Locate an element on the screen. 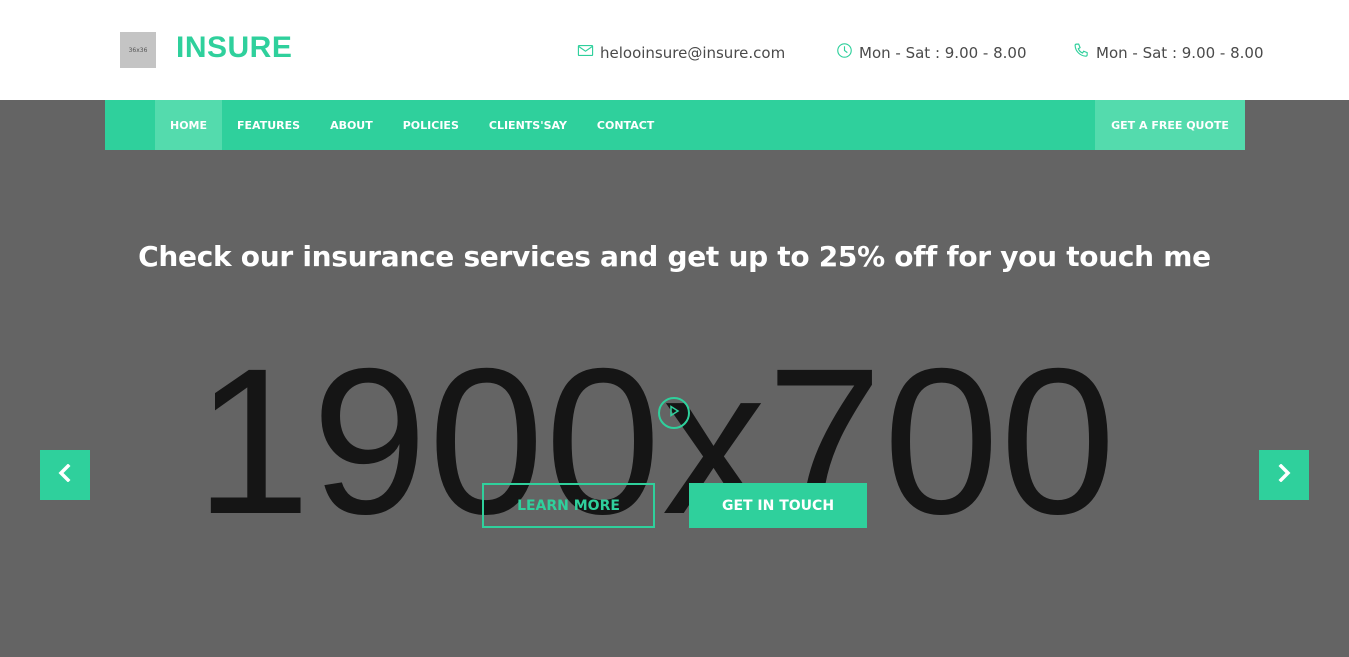 This screenshot has height=657, width=1349. phone-icon is located at coordinates (1081, 52).